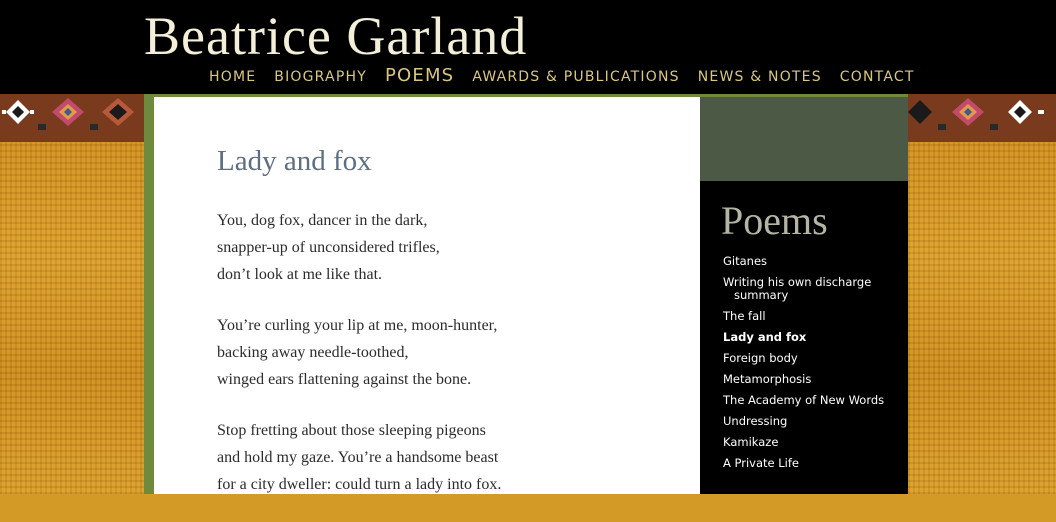 The image size is (1056, 522). What do you see at coordinates (813, 463) in the screenshot?
I see `poem-link-a-private-life: A Private Life` at bounding box center [813, 463].